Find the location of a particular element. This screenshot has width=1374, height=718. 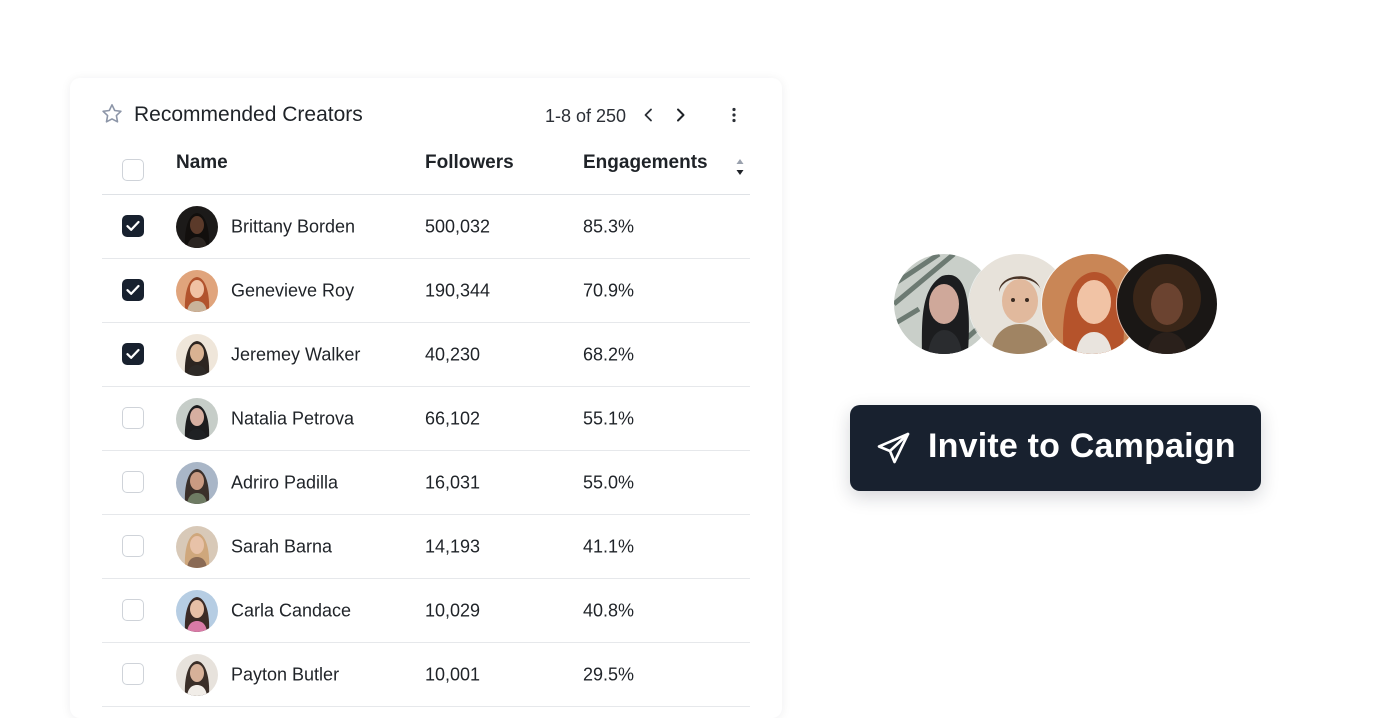

selected-creators-avatar-stack is located at coordinates (1059, 305).